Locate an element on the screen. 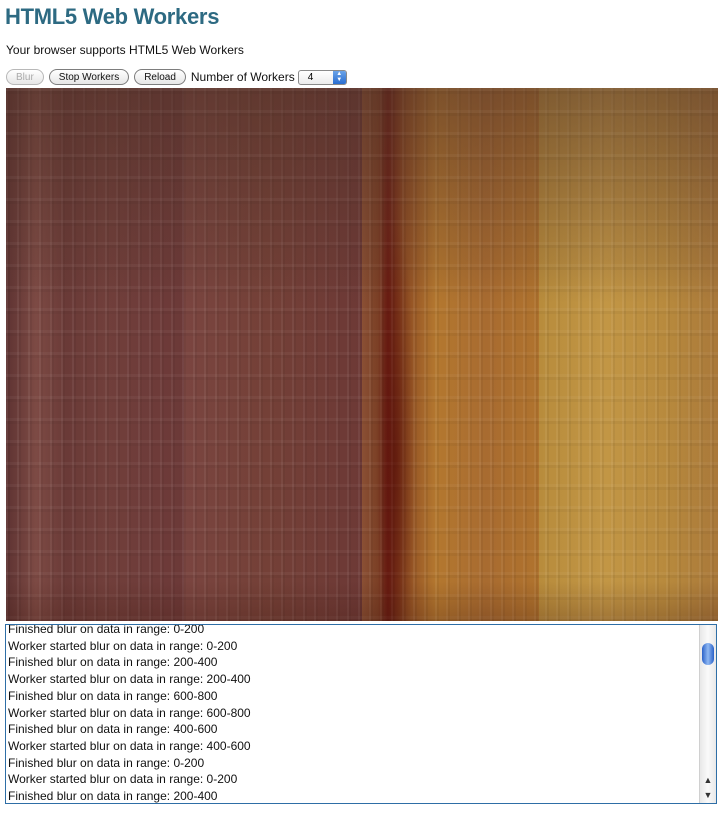 The image size is (725, 813). log-line: Finished blur on data in range: 600-800 is located at coordinates (113, 695).